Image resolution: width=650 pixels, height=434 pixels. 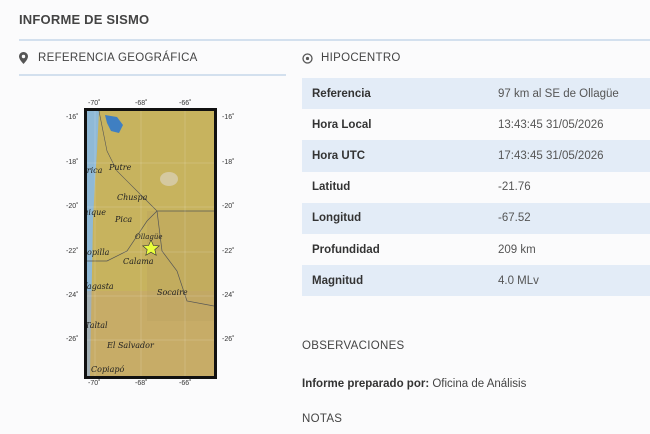 What do you see at coordinates (569, 94) in the screenshot?
I see `row-value: 97 km al SE de Ollagüe` at bounding box center [569, 94].